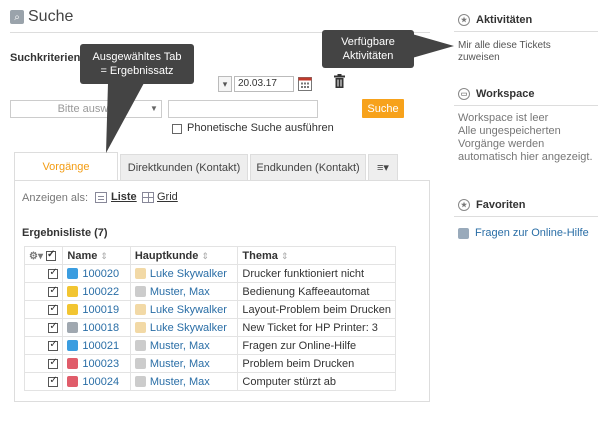 The width and height of the screenshot is (600, 422). What do you see at coordinates (368, 42) in the screenshot?
I see `callout-act-line1: Verfügbare` at bounding box center [368, 42].